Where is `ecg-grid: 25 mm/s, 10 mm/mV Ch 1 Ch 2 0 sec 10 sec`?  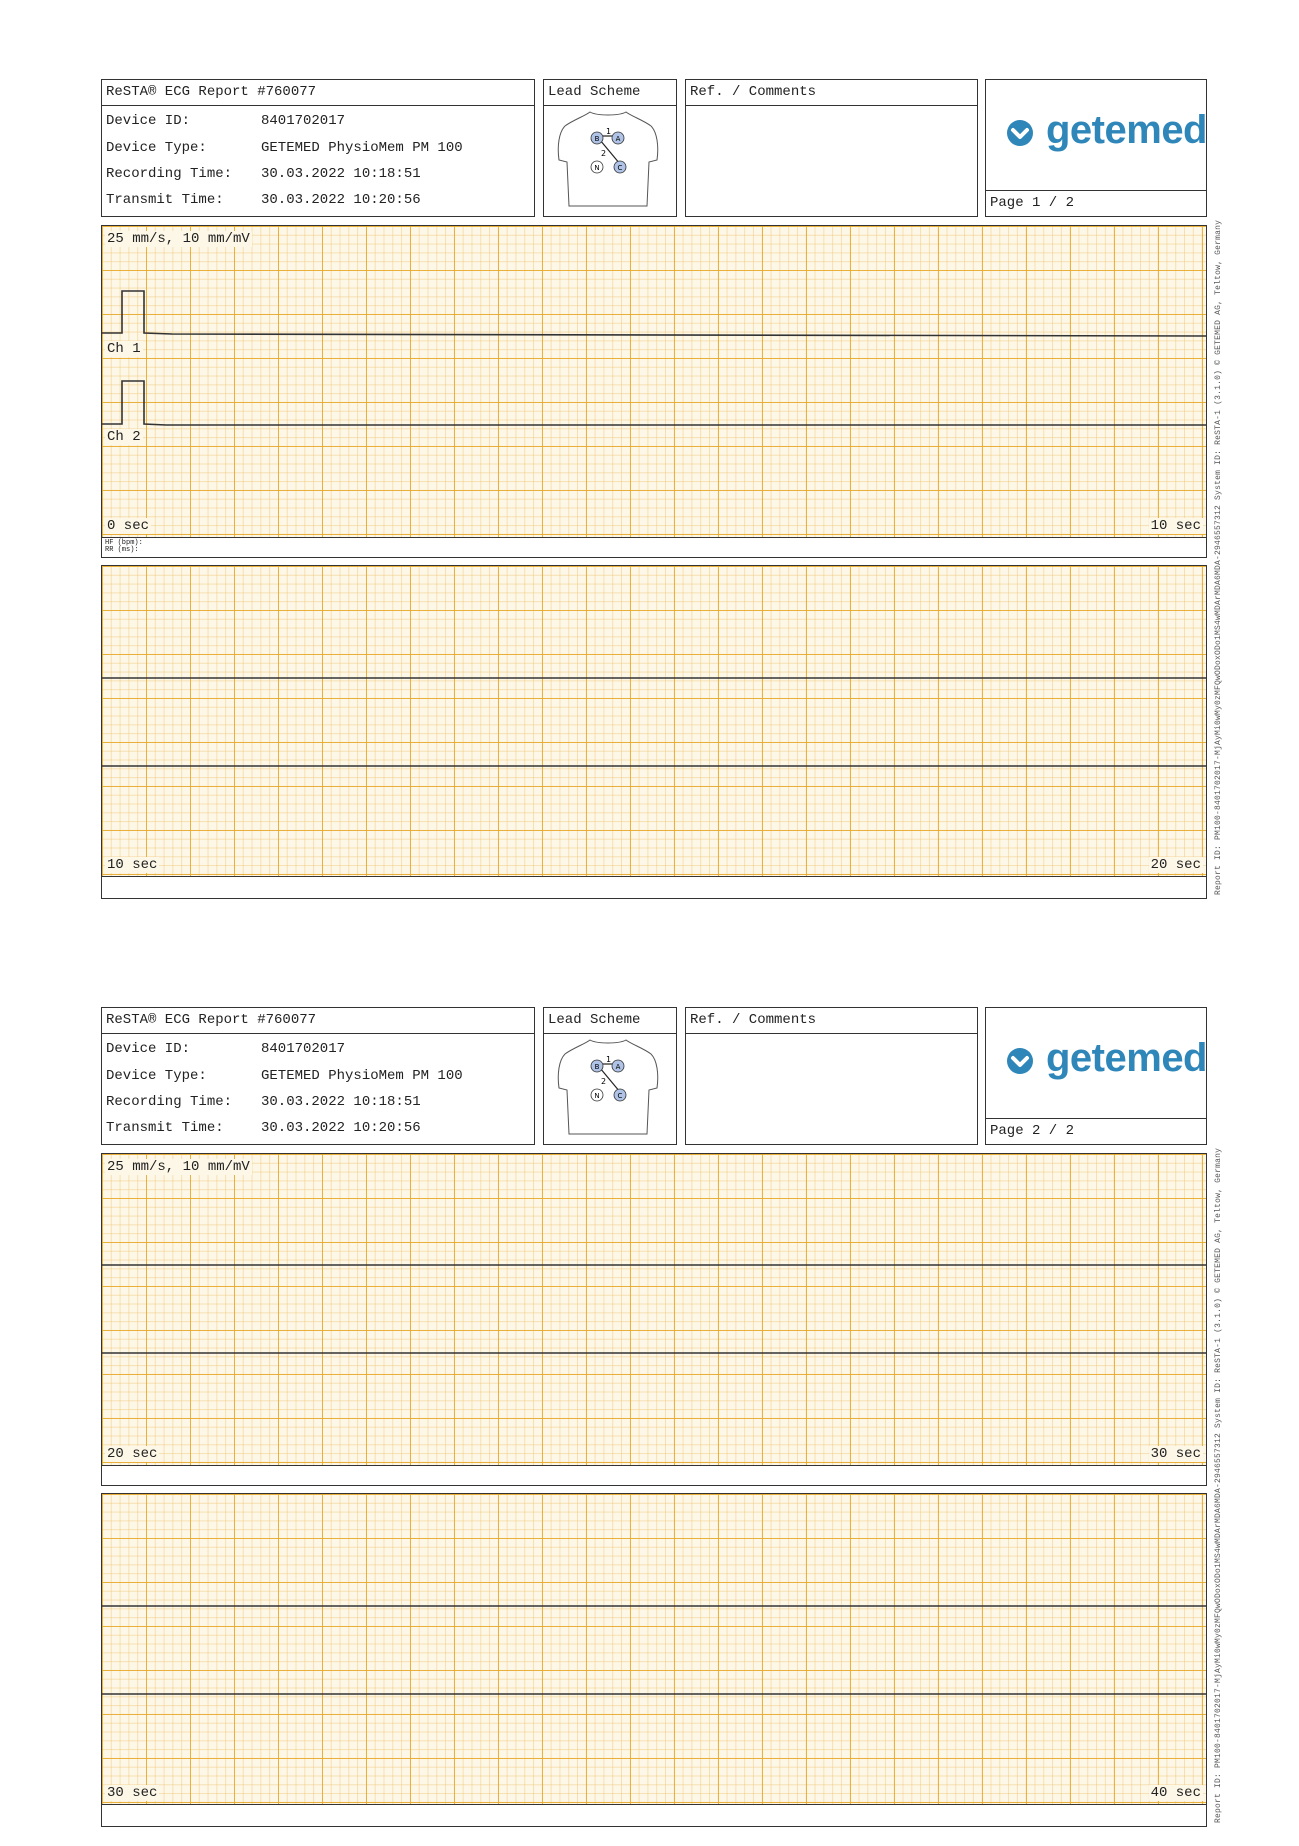 ecg-grid: 25 mm/s, 10 mm/mV Ch 1 Ch 2 0 sec 10 sec is located at coordinates (654, 381).